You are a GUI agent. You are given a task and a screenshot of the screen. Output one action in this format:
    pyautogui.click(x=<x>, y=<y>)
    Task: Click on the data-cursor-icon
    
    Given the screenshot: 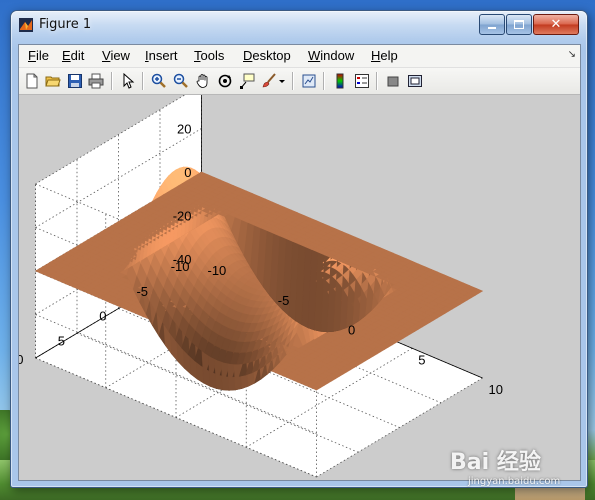 What is the action you would take?
    pyautogui.click(x=247, y=81)
    